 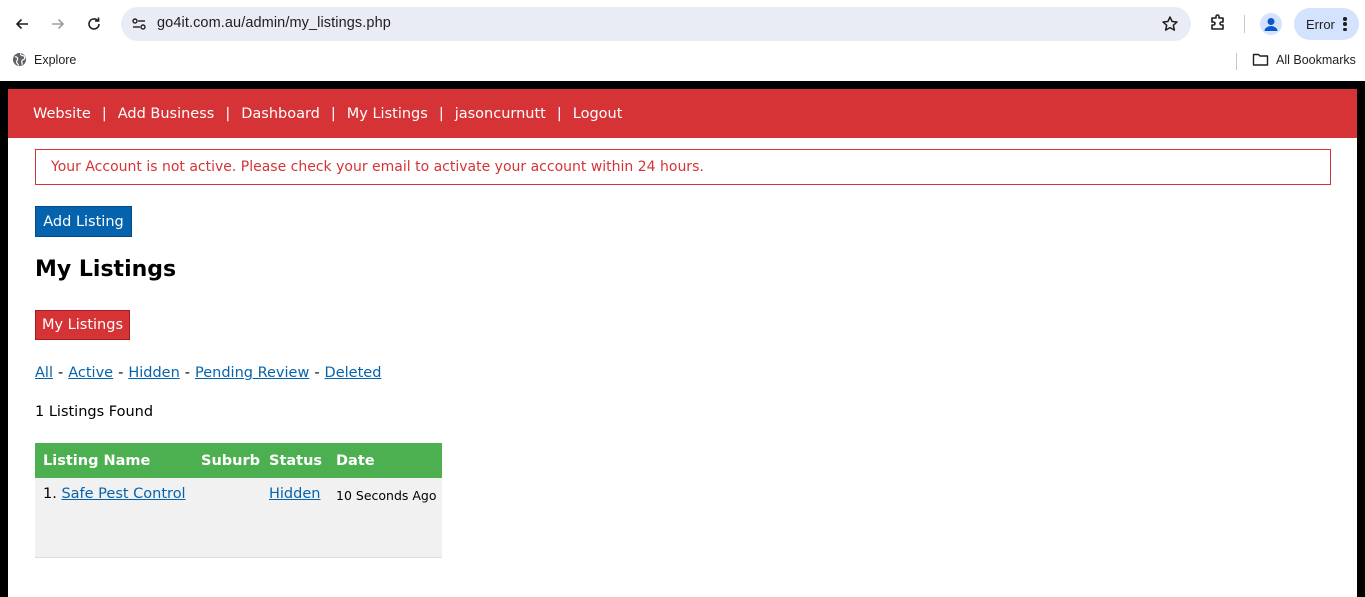 What do you see at coordinates (94, 412) in the screenshot?
I see `listings-count: 1 Listings Found` at bounding box center [94, 412].